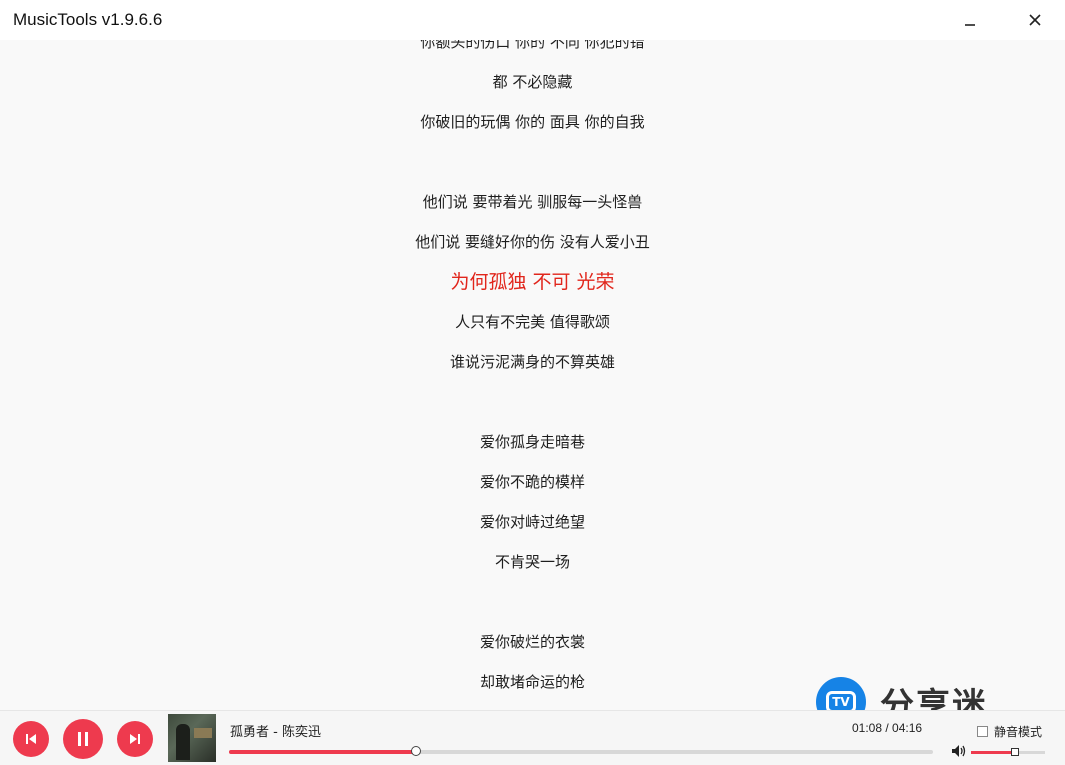  What do you see at coordinates (993, 752) in the screenshot?
I see `volume-fill` at bounding box center [993, 752].